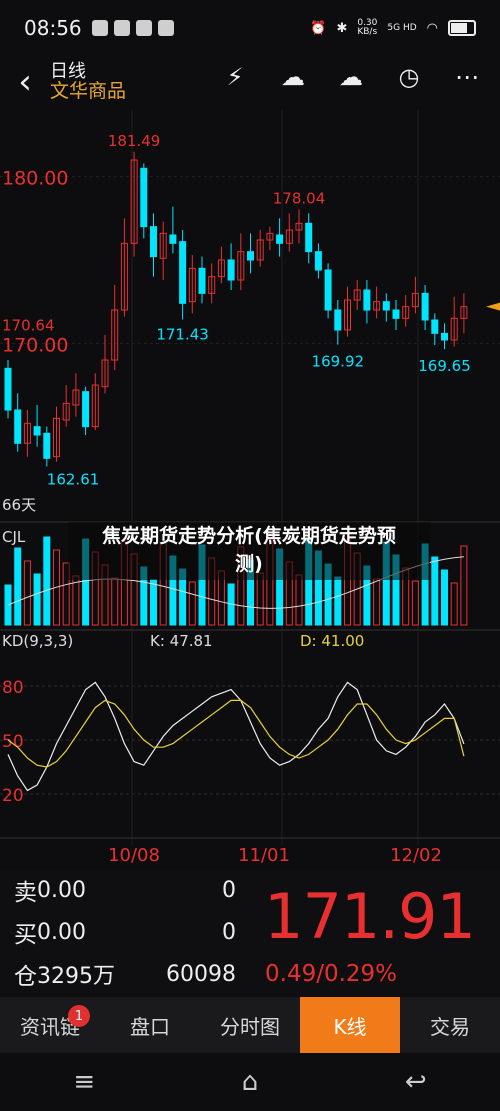 Image resolution: width=500 pixels, height=1111 pixels. I want to click on cloud-sync-icon: ☁, so click(293, 77).